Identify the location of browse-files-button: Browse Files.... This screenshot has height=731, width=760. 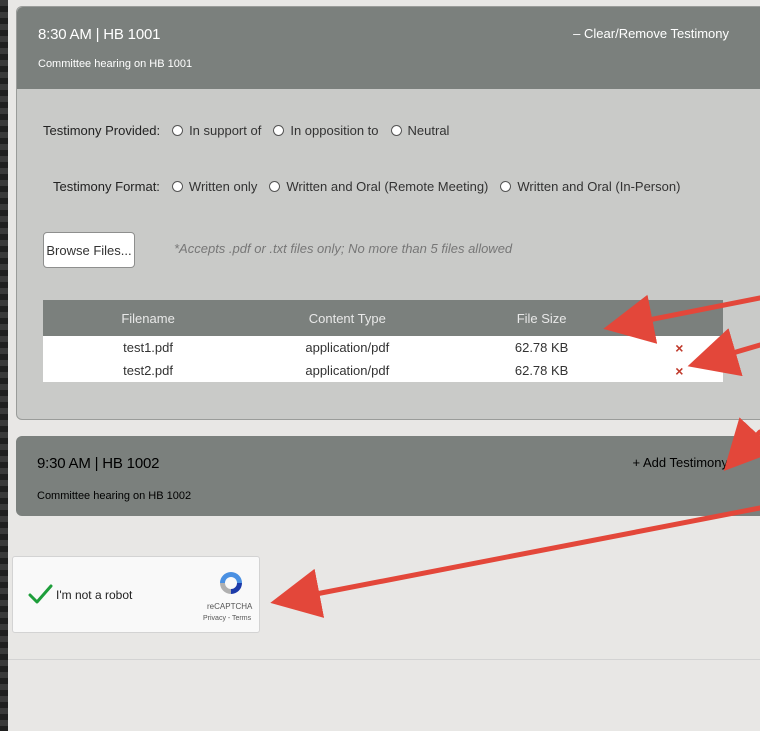
(89, 250).